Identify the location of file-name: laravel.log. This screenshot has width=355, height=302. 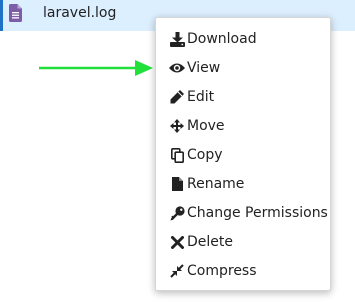
(79, 13).